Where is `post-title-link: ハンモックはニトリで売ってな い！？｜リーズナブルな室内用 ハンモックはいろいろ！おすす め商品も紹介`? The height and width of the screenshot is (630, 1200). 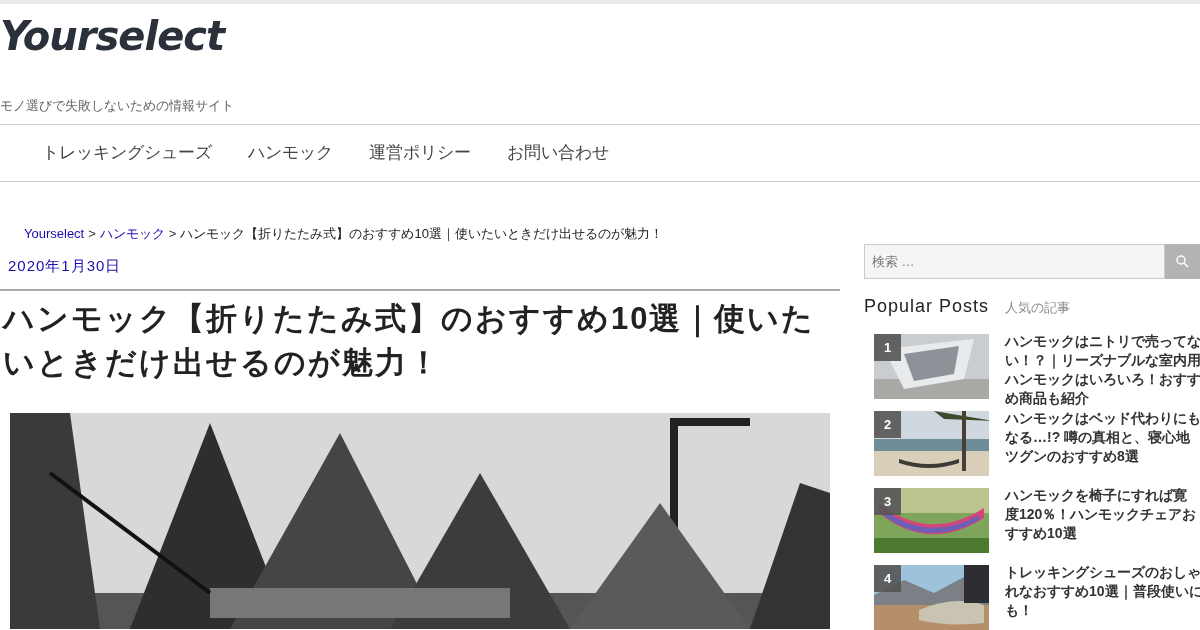 post-title-link: ハンモックはニトリで売ってな い！？｜リーズナブルな室内用 ハンモックはいろいろ！おすす め商品も紹介 is located at coordinates (1102, 370).